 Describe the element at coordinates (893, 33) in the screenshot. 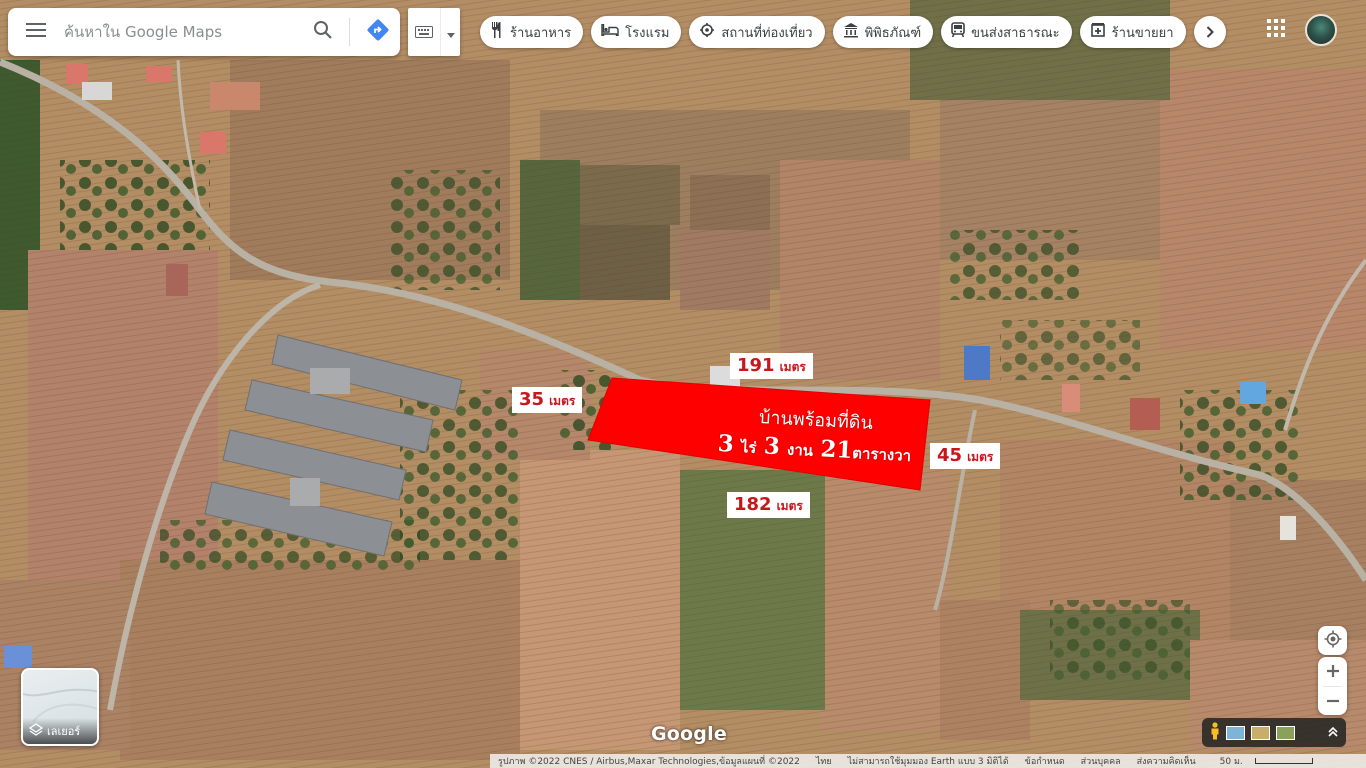

I see `chip-label: พิพิธภัณฑ์` at that location.